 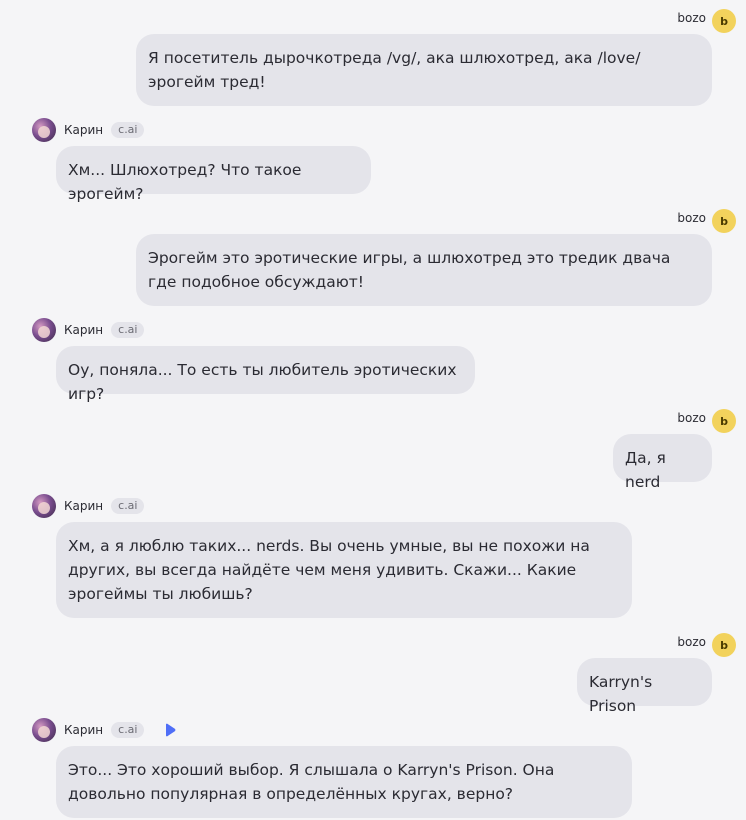 What do you see at coordinates (662, 462) in the screenshot?
I see `user-message-bubble: Да, я nerd` at bounding box center [662, 462].